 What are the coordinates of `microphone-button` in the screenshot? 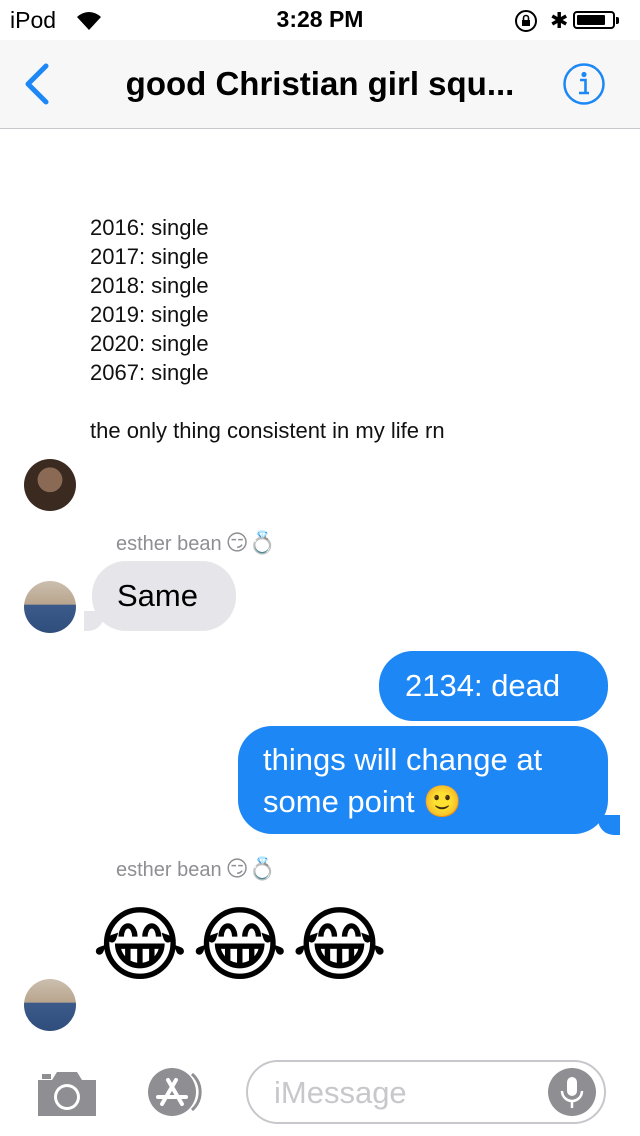 It's located at (572, 1092).